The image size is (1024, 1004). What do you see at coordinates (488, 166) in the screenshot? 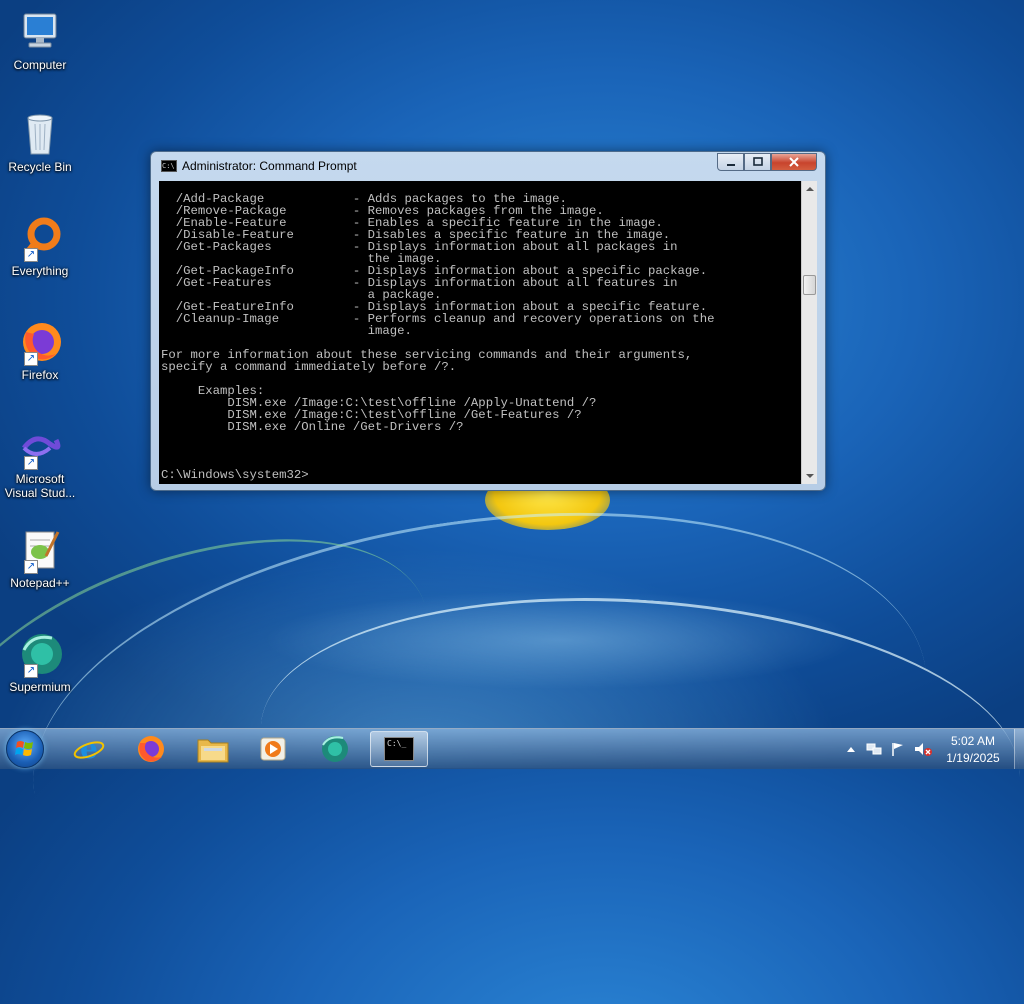
I see `window-titlebar: C:\ Administrator: Command Prompt` at bounding box center [488, 166].